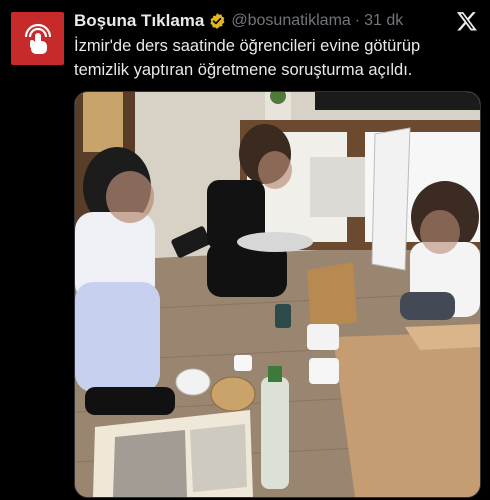  Describe the element at coordinates (139, 21) in the screenshot. I see `display-name: Boşuna Tıklama` at that location.